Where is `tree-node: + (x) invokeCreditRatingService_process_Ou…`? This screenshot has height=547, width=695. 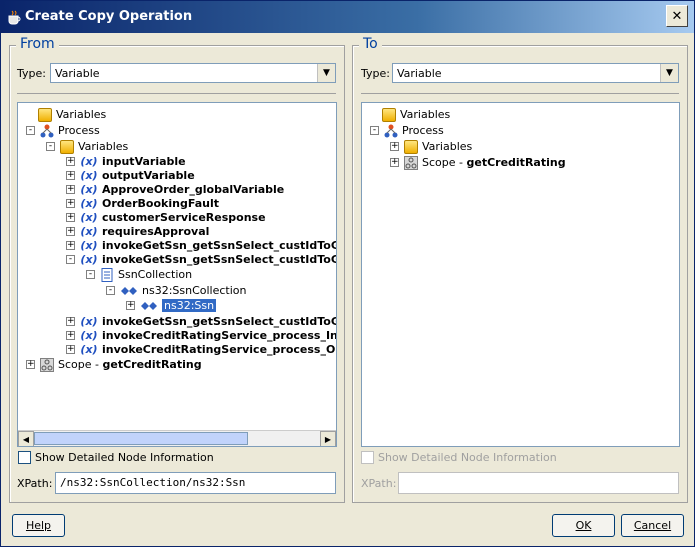
tree-node: + (x) invokeCreditRatingService_process_Ou… is located at coordinates (201, 349).